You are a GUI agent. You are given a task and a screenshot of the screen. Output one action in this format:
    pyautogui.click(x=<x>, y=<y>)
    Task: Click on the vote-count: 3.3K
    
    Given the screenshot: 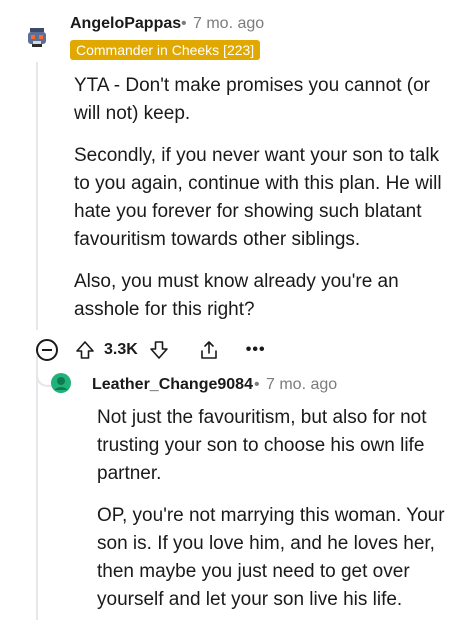 What is the action you would take?
    pyautogui.click(x=121, y=349)
    